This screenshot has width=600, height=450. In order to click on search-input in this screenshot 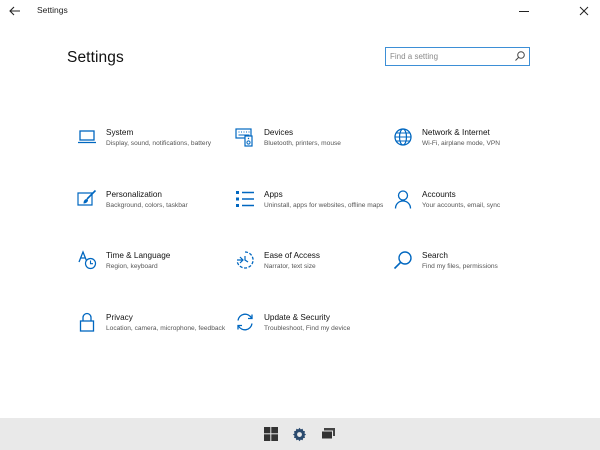, I will do `click(451, 56)`.